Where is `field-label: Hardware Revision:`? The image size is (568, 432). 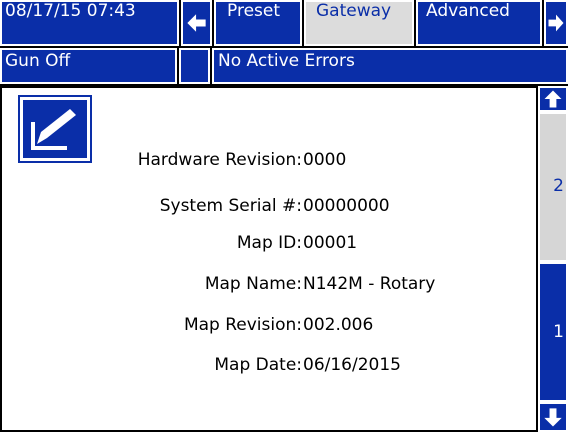 field-label: Hardware Revision: is located at coordinates (219, 160).